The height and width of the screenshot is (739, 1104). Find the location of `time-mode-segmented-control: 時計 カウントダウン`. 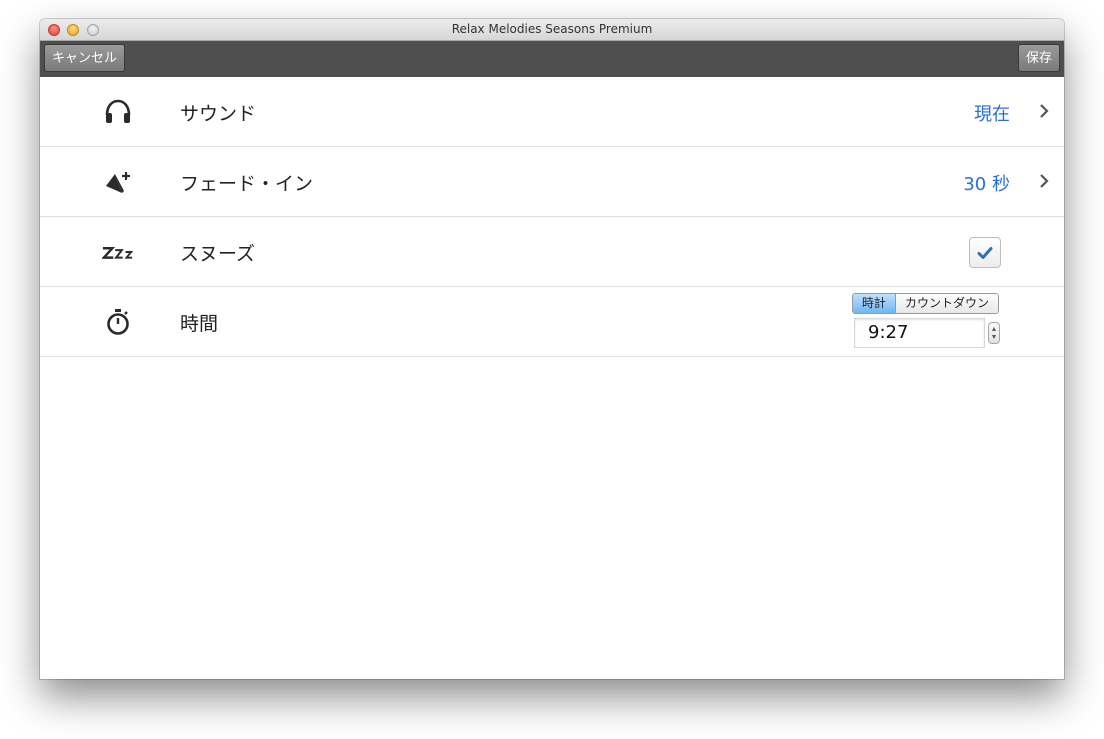

time-mode-segmented-control: 時計 カウントダウン is located at coordinates (926, 303).